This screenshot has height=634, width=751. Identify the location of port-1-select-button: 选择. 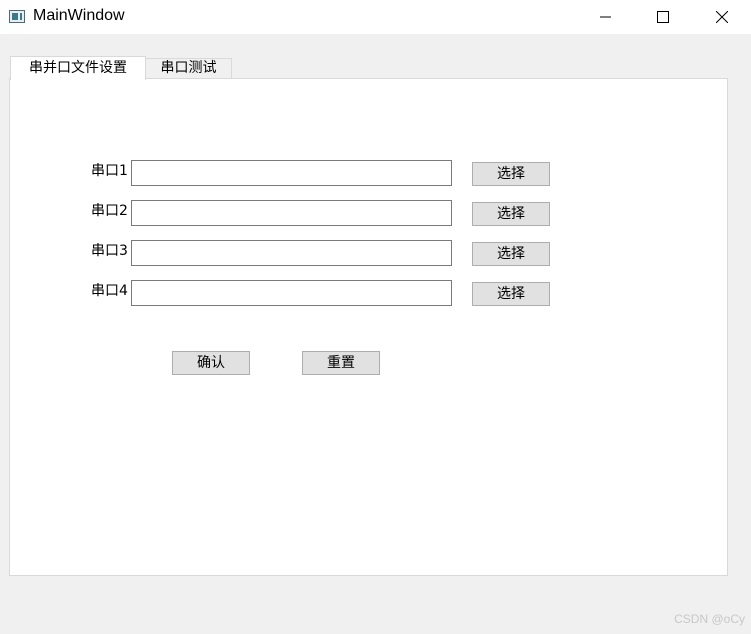
(511, 174).